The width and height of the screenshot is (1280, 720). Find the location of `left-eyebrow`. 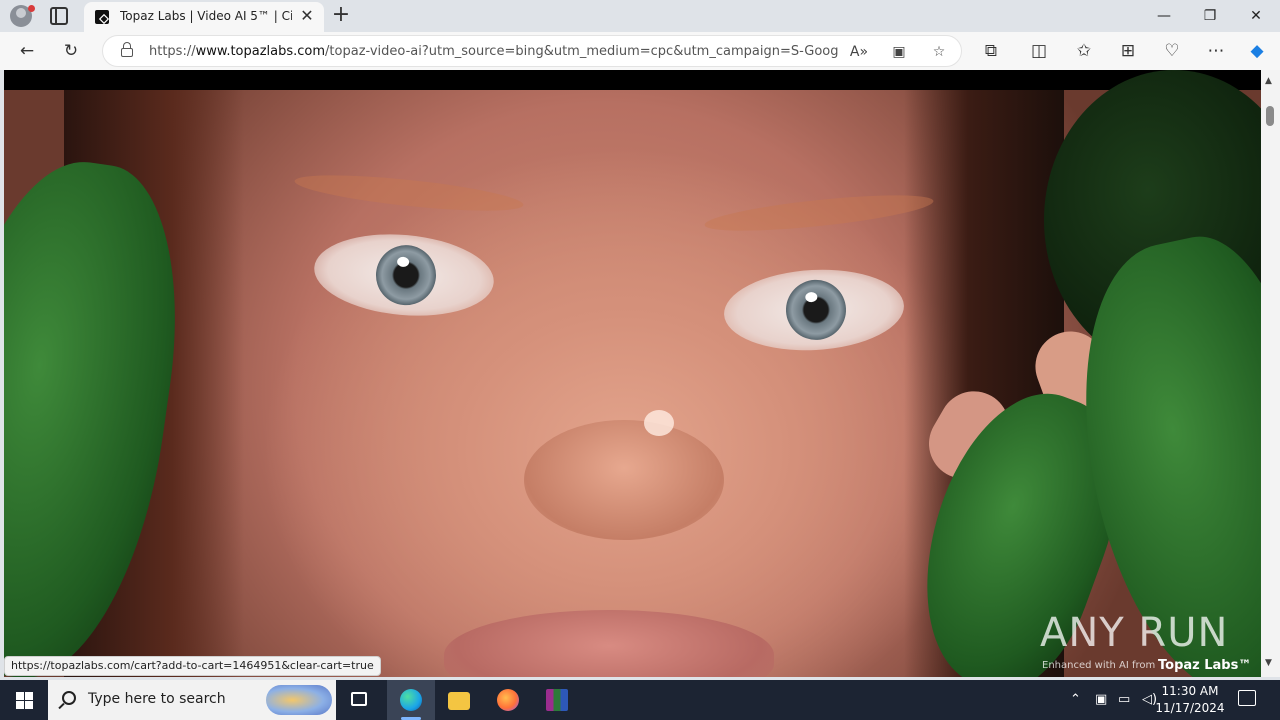

left-eyebrow is located at coordinates (409, 193).